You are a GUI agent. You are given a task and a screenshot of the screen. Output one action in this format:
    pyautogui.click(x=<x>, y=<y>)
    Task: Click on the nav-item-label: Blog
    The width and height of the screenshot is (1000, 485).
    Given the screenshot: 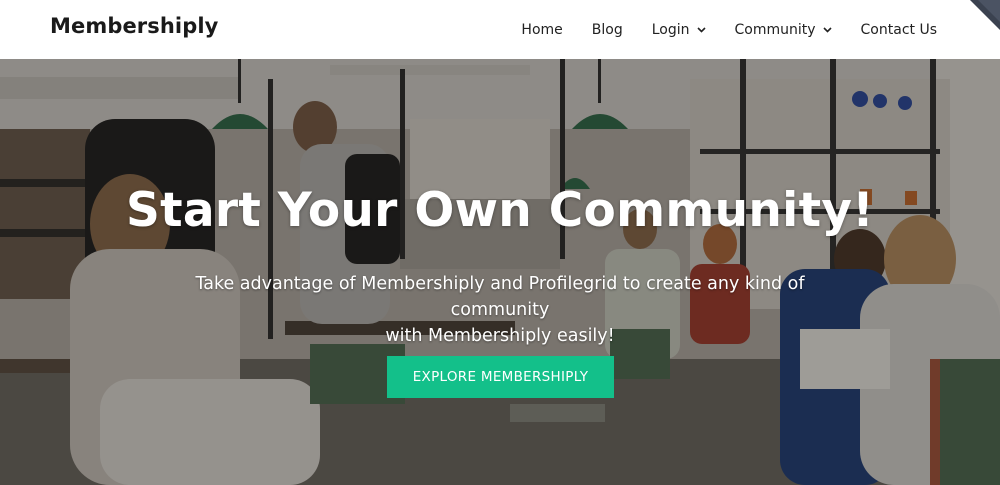 What is the action you would take?
    pyautogui.click(x=607, y=29)
    